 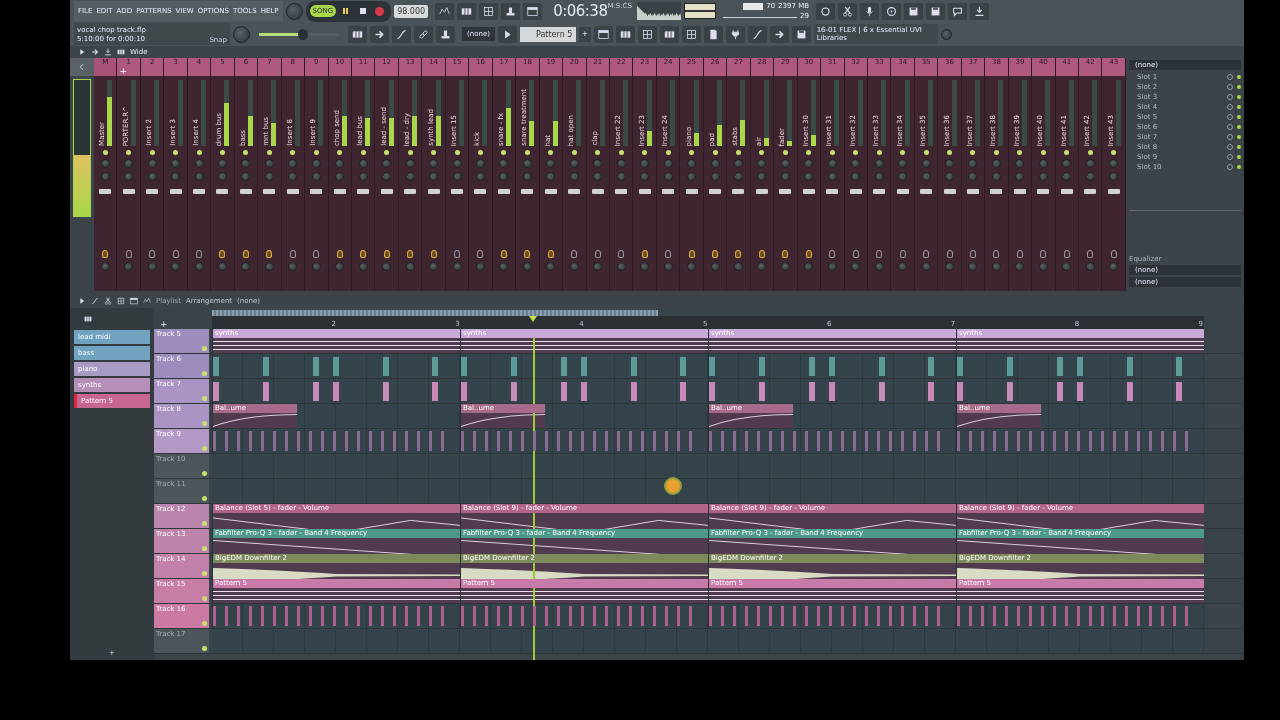 I want to click on add-button: +, so click(x=112, y=653).